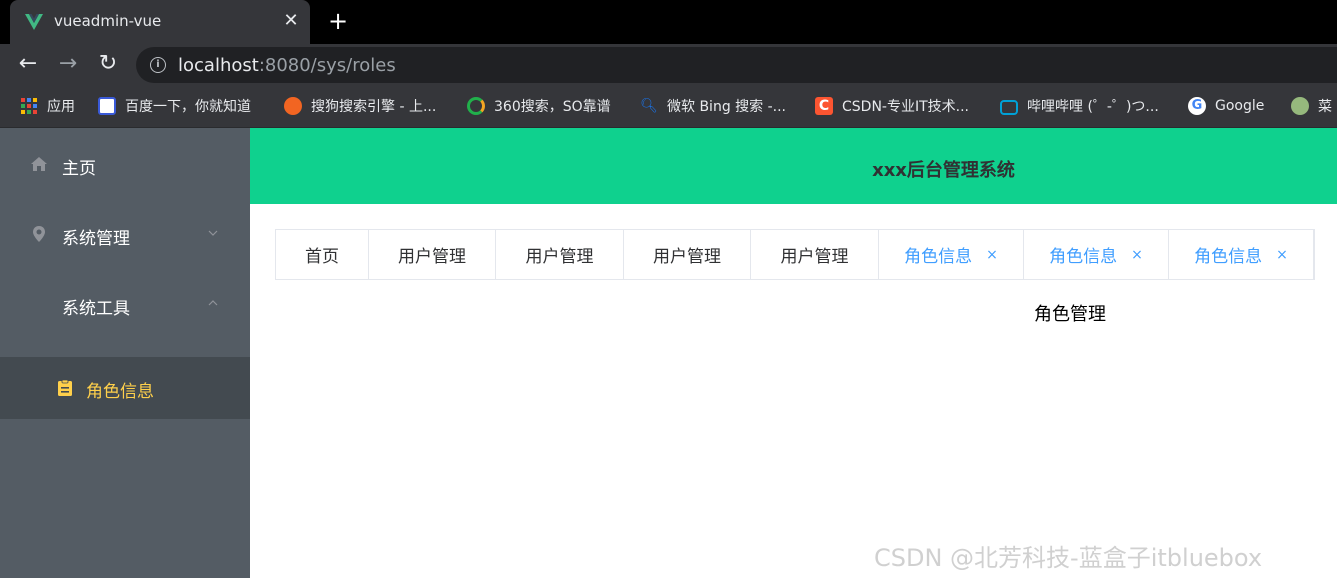 The height and width of the screenshot is (578, 1337). Describe the element at coordinates (338, 21) in the screenshot. I see `new-tab-icon: +` at that location.